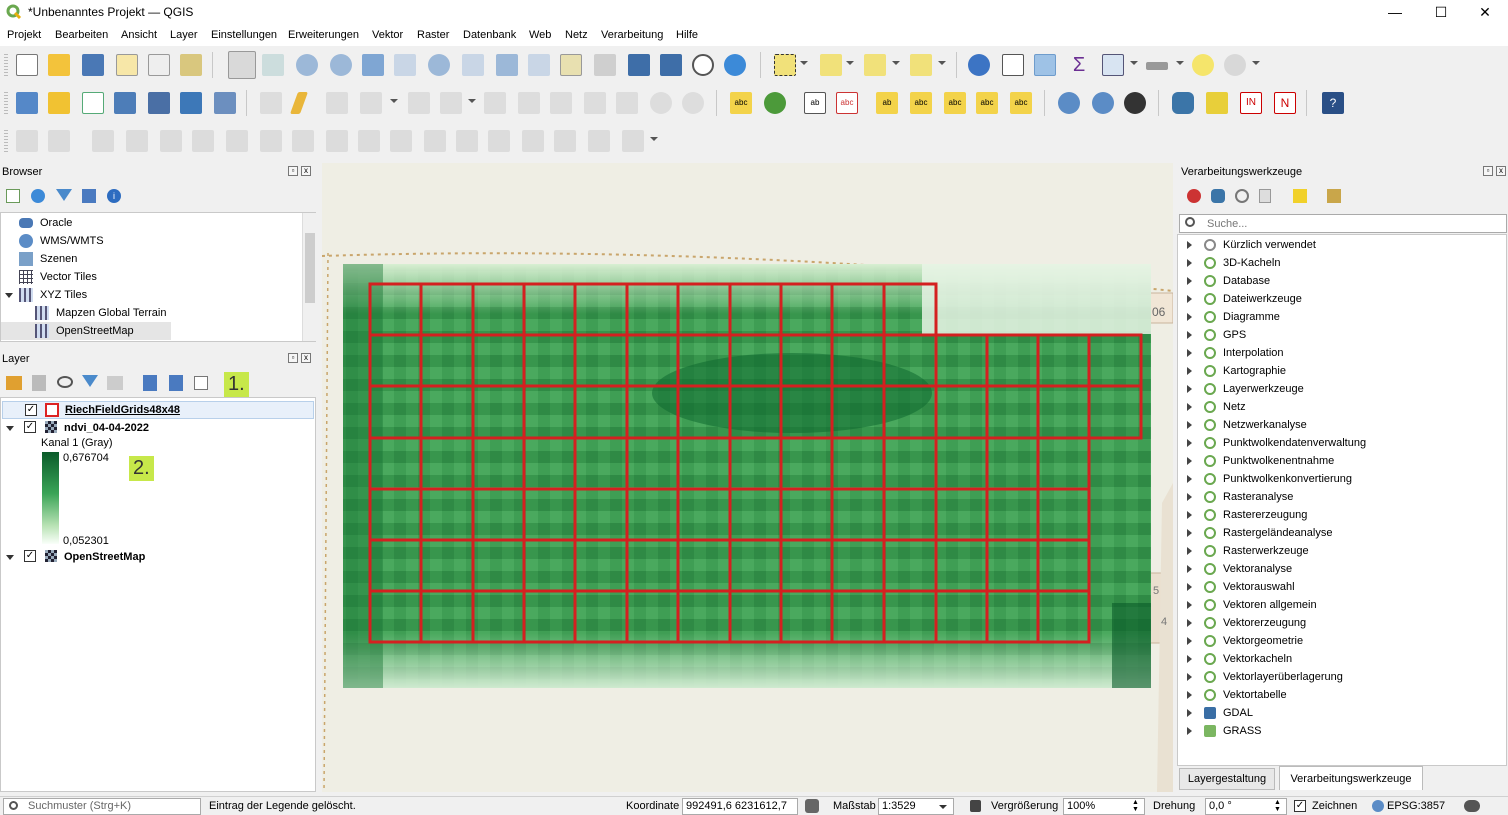  I want to click on processing-item: Interpolation, so click(1341, 353).